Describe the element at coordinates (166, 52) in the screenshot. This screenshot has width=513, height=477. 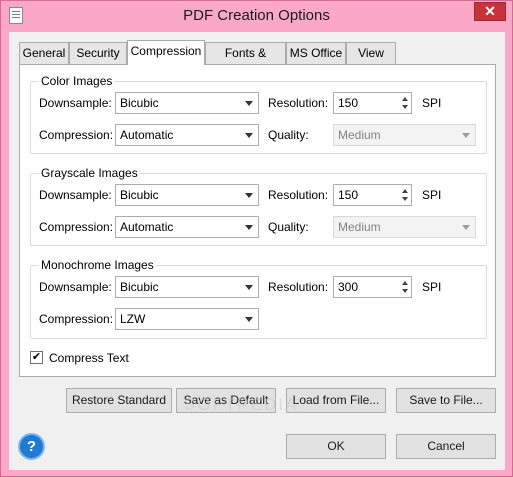
I see `tab-compression: Compression` at that location.